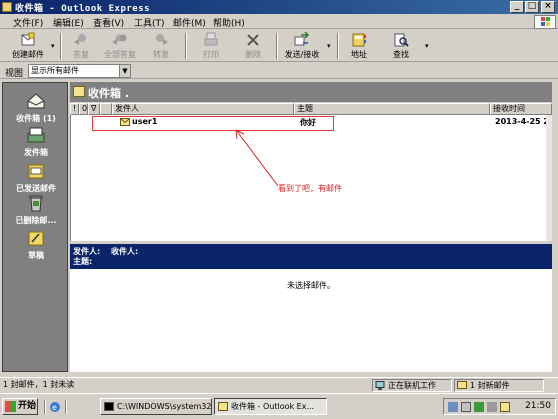 The width and height of the screenshot is (558, 419). I want to click on chevron-down-icon: ▼, so click(124, 71).